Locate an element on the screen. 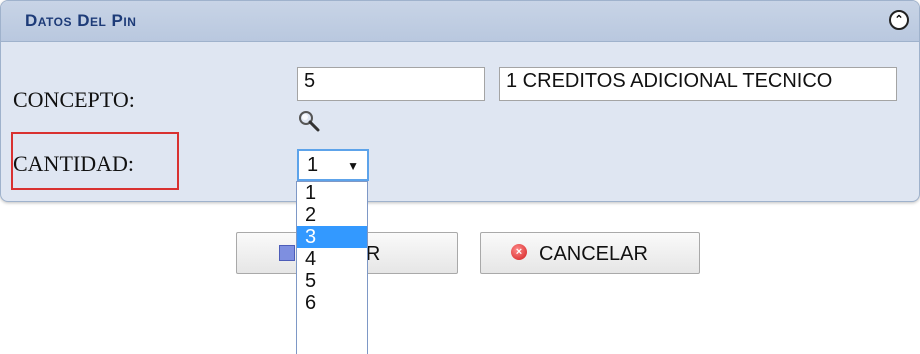 This screenshot has height=354, width=920. magnifier-icon is located at coordinates (309, 121).